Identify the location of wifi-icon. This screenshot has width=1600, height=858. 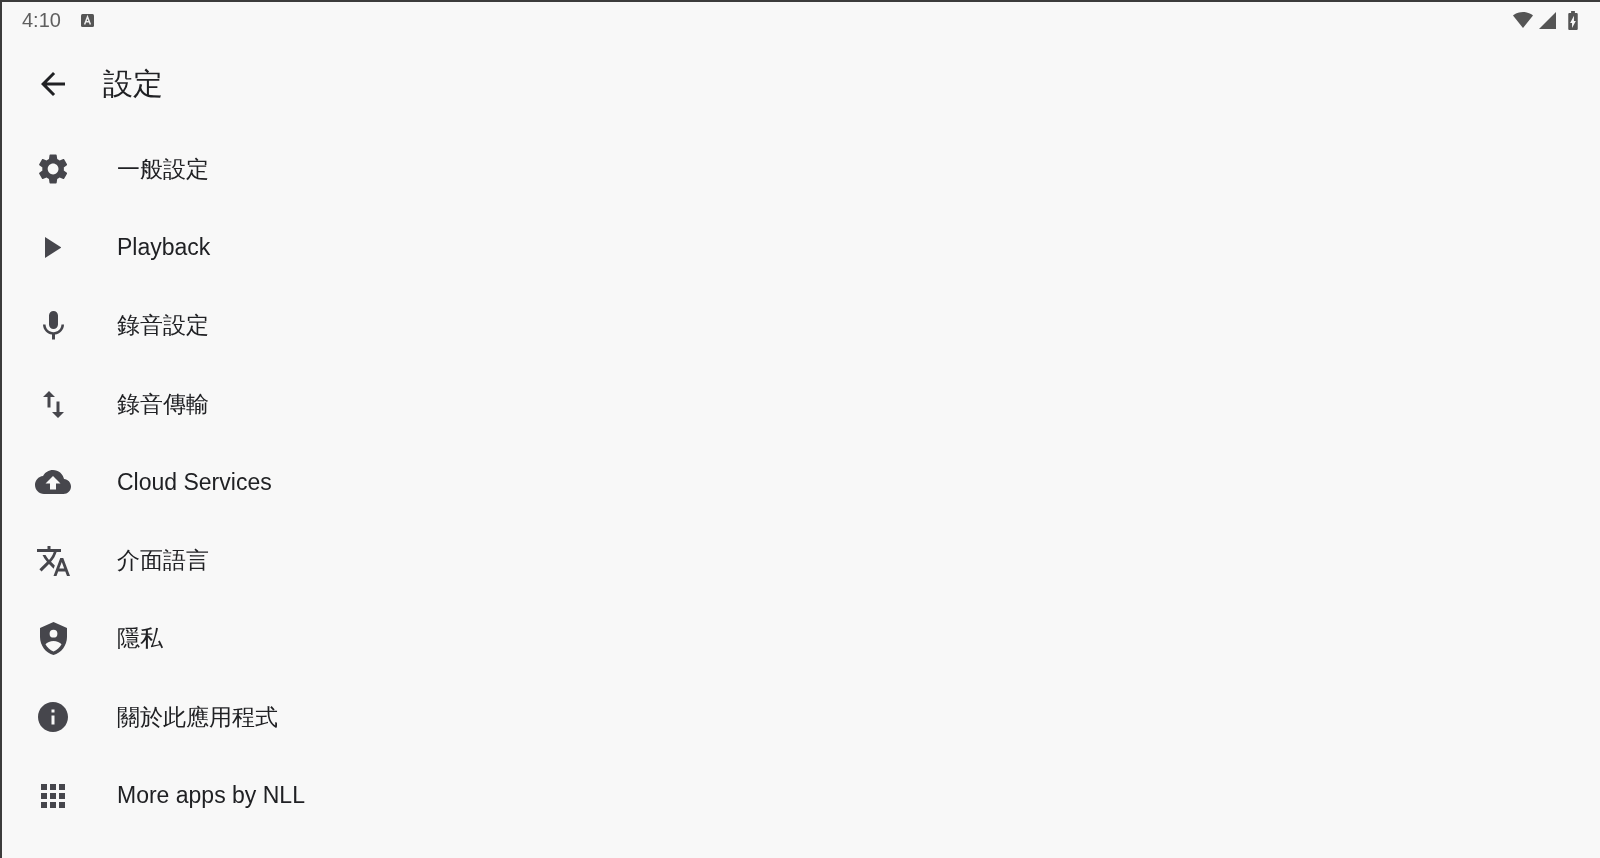
(1523, 20).